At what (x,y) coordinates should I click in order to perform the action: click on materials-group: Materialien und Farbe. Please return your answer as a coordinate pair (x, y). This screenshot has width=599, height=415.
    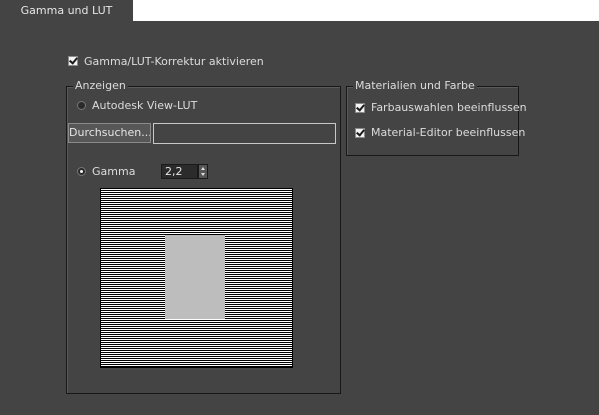
    Looking at the image, I should click on (432, 117).